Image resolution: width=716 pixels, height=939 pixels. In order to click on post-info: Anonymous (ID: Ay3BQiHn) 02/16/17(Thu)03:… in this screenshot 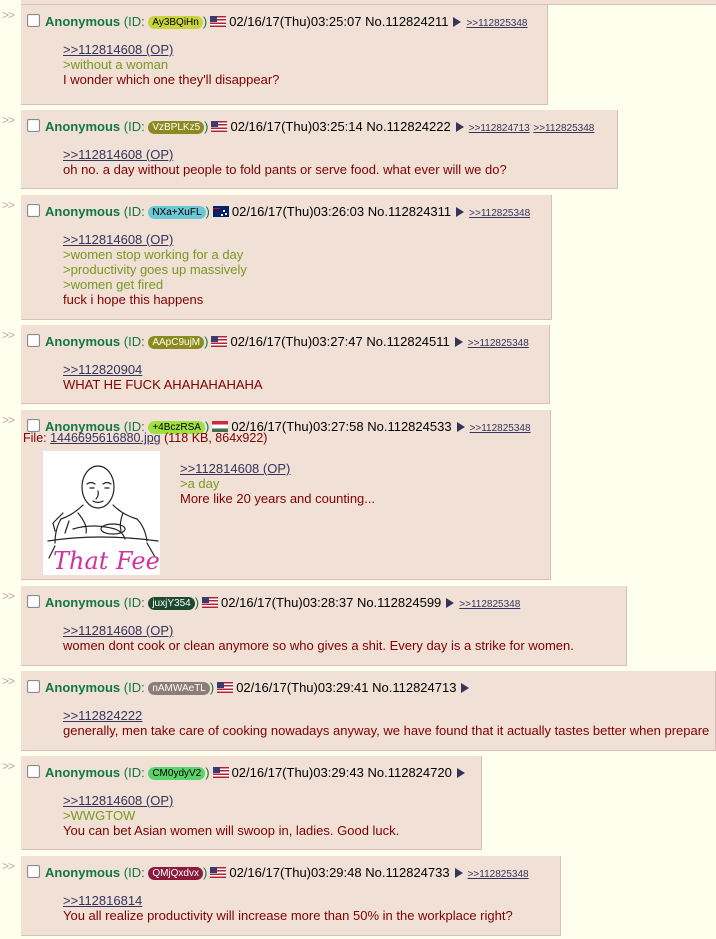, I will do `click(277, 22)`.